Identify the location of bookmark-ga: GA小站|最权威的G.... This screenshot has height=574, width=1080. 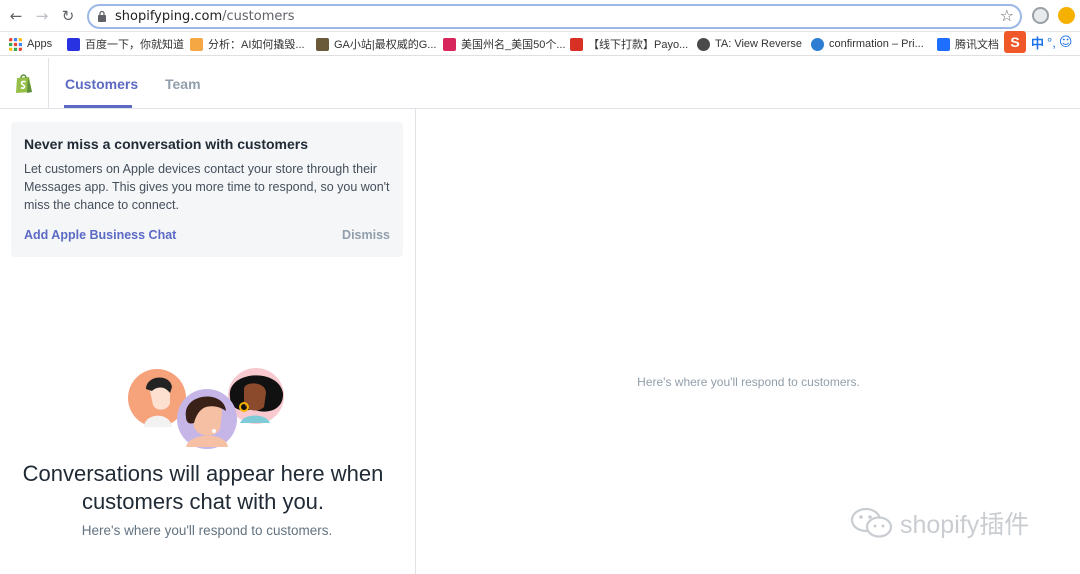
(376, 44).